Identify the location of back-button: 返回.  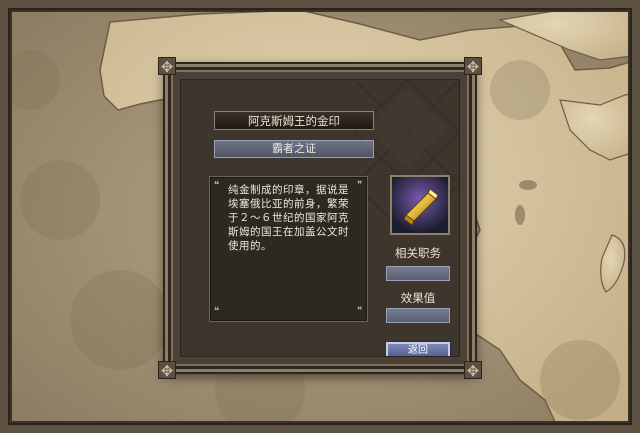
(418, 349).